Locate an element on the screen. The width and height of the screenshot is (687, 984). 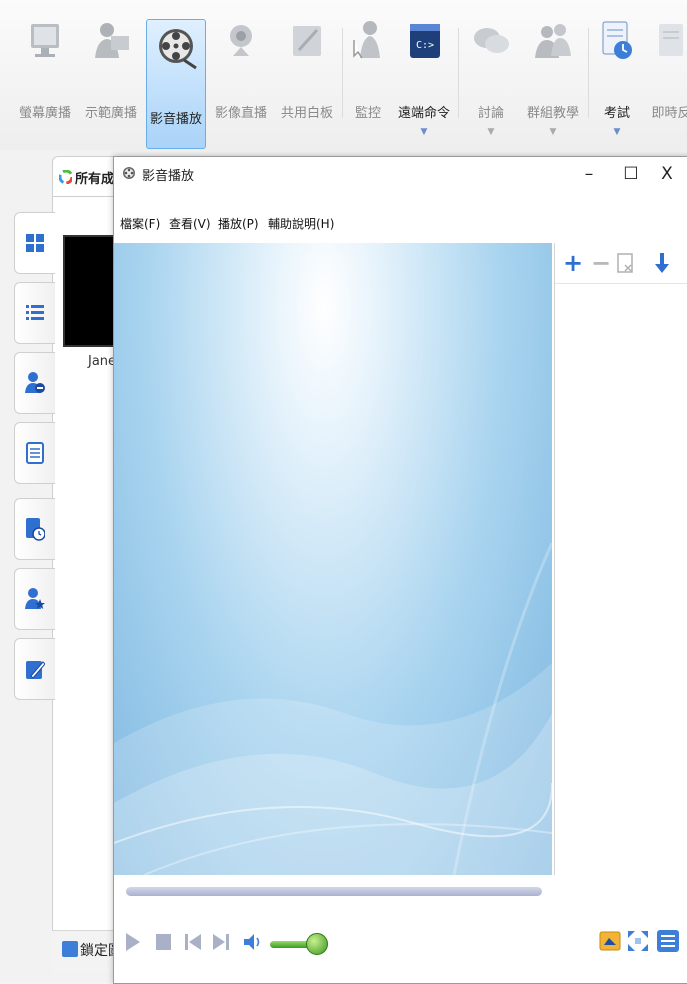
playlist-panel: + − is located at coordinates (620, 559).